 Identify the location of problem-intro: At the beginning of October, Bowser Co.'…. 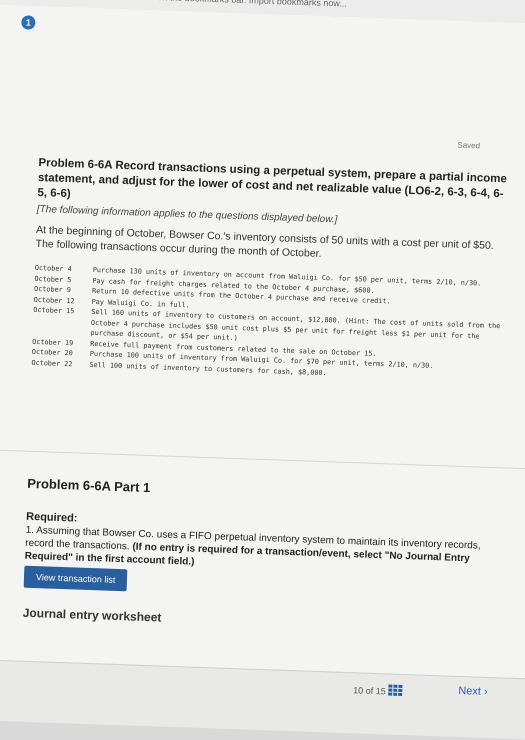
(264, 241).